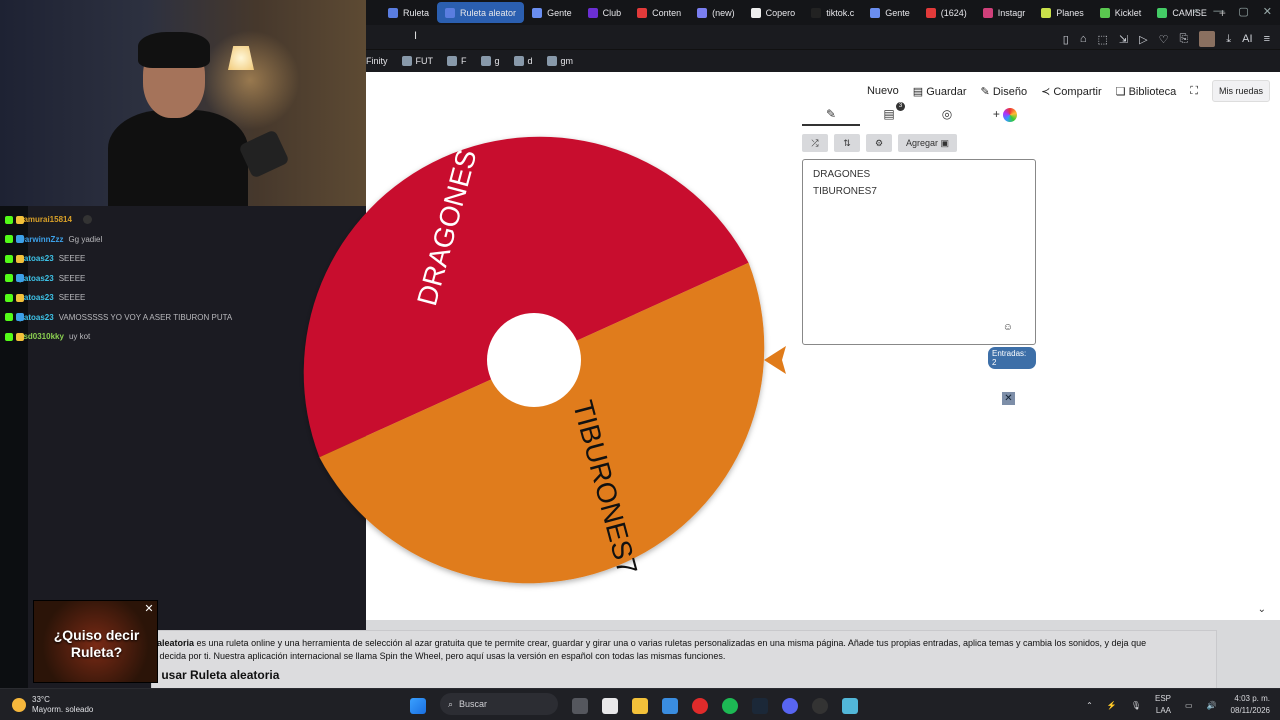  I want to click on language-indicator: ESP LAA, so click(1163, 705).